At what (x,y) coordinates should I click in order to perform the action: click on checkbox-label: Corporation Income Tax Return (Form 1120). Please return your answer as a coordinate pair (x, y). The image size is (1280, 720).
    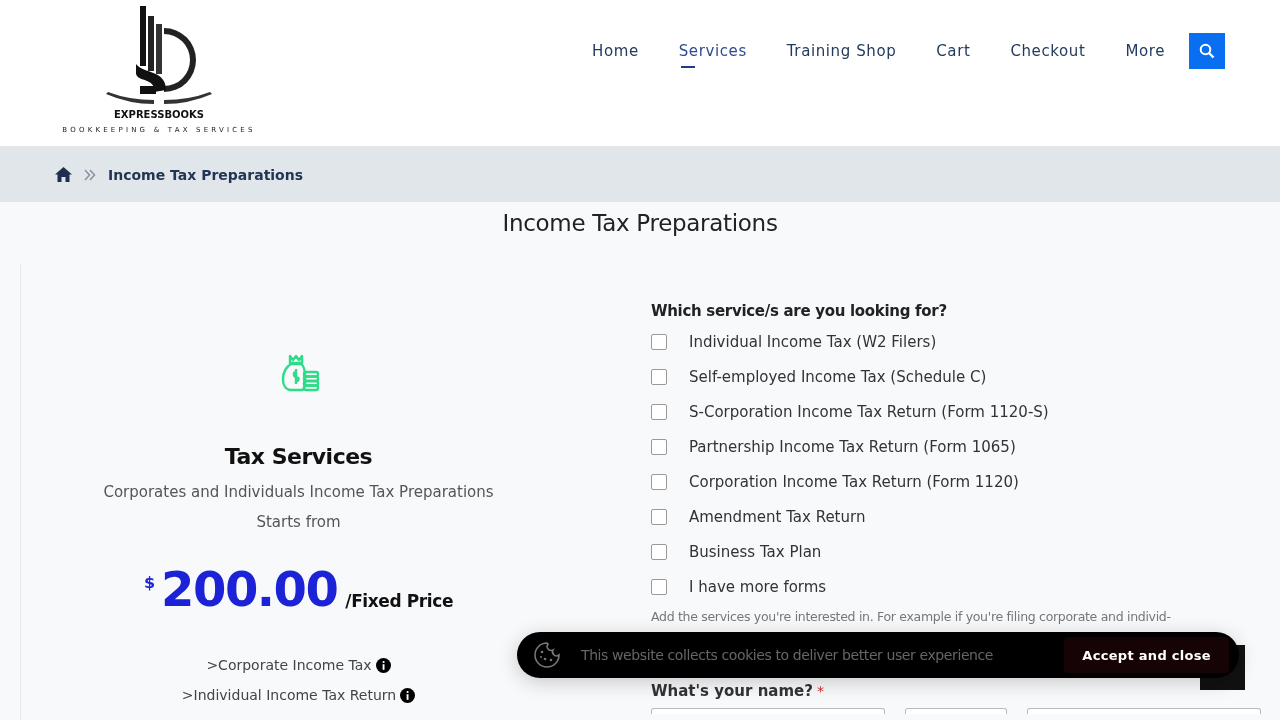
    Looking at the image, I should click on (854, 482).